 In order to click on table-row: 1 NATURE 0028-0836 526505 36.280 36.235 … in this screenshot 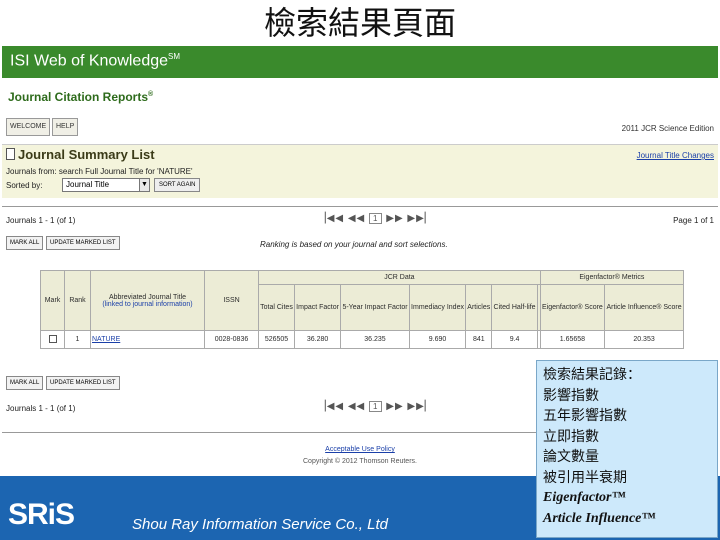, I will do `click(362, 339)`.